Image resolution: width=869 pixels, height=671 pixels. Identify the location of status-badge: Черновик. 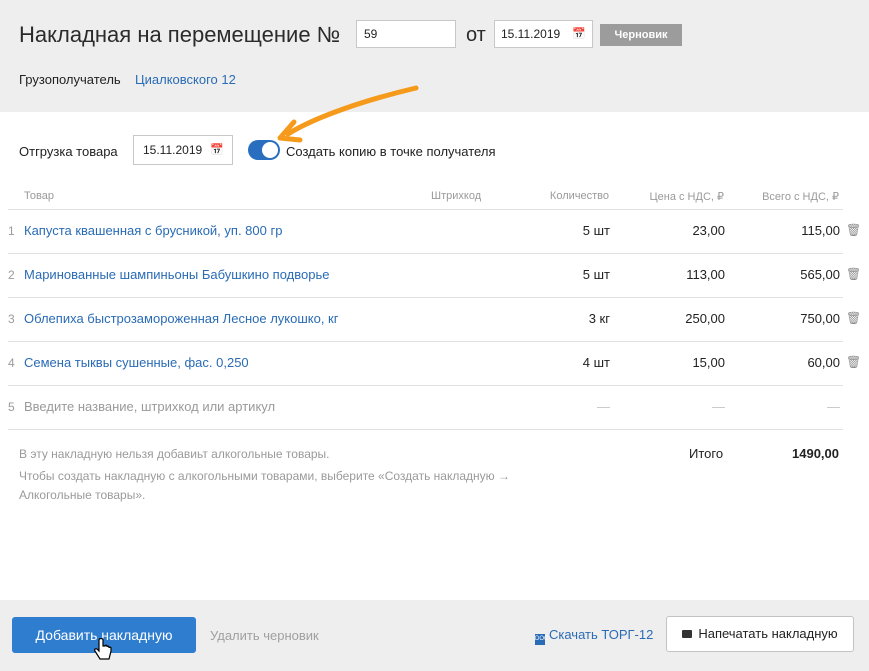
(641, 35).